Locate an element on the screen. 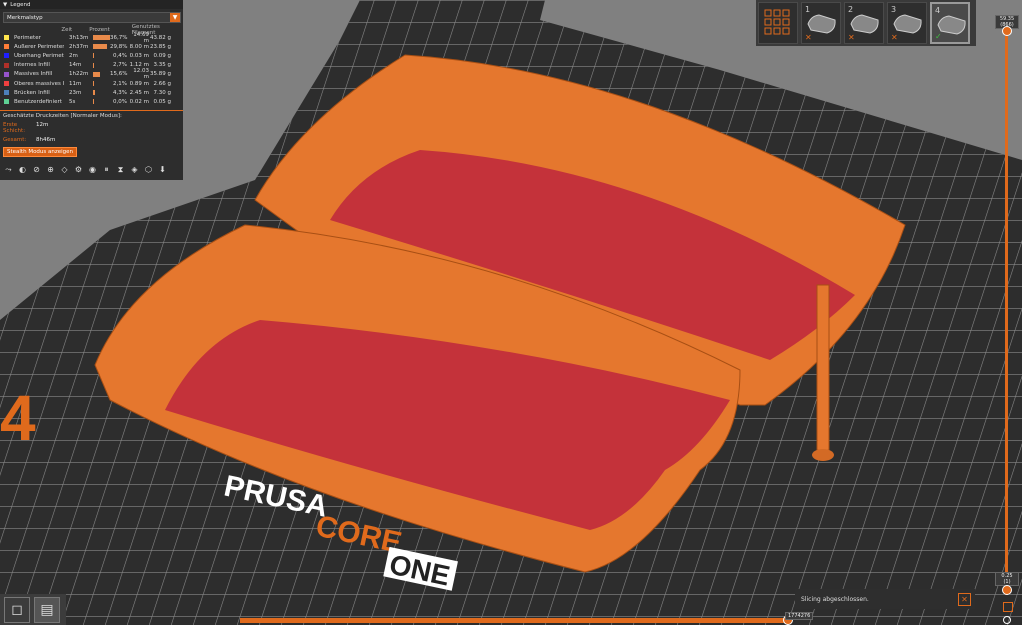 The image size is (1022, 625). plate-selector: 1 ✕ 2 ✕ 3 ✕ 4 ✓ is located at coordinates (866, 23).